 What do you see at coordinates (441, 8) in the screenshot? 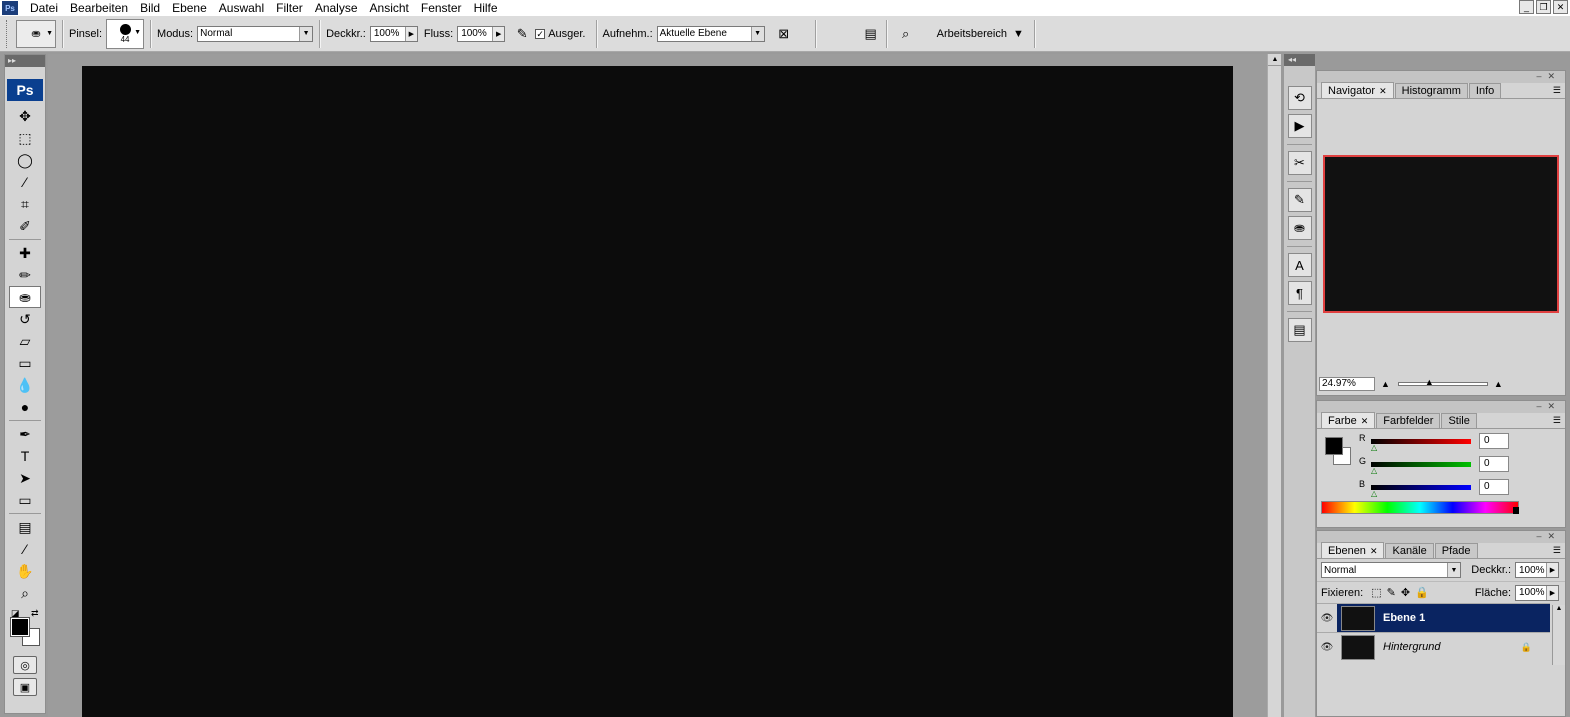
I see `menu-fenster: Fenster` at bounding box center [441, 8].